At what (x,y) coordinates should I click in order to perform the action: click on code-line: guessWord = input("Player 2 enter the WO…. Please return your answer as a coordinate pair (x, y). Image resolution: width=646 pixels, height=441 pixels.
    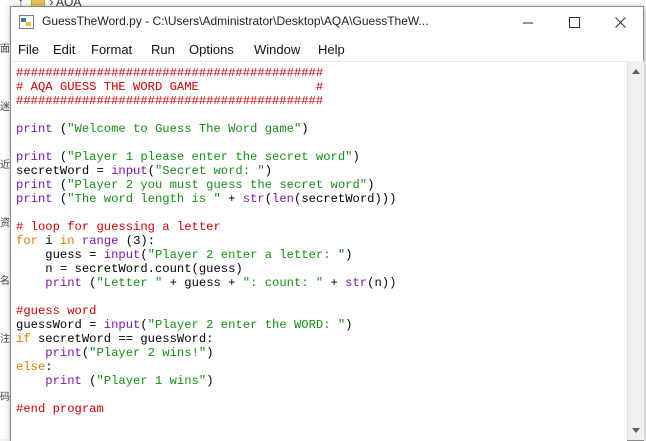
    Looking at the image, I should click on (206, 325).